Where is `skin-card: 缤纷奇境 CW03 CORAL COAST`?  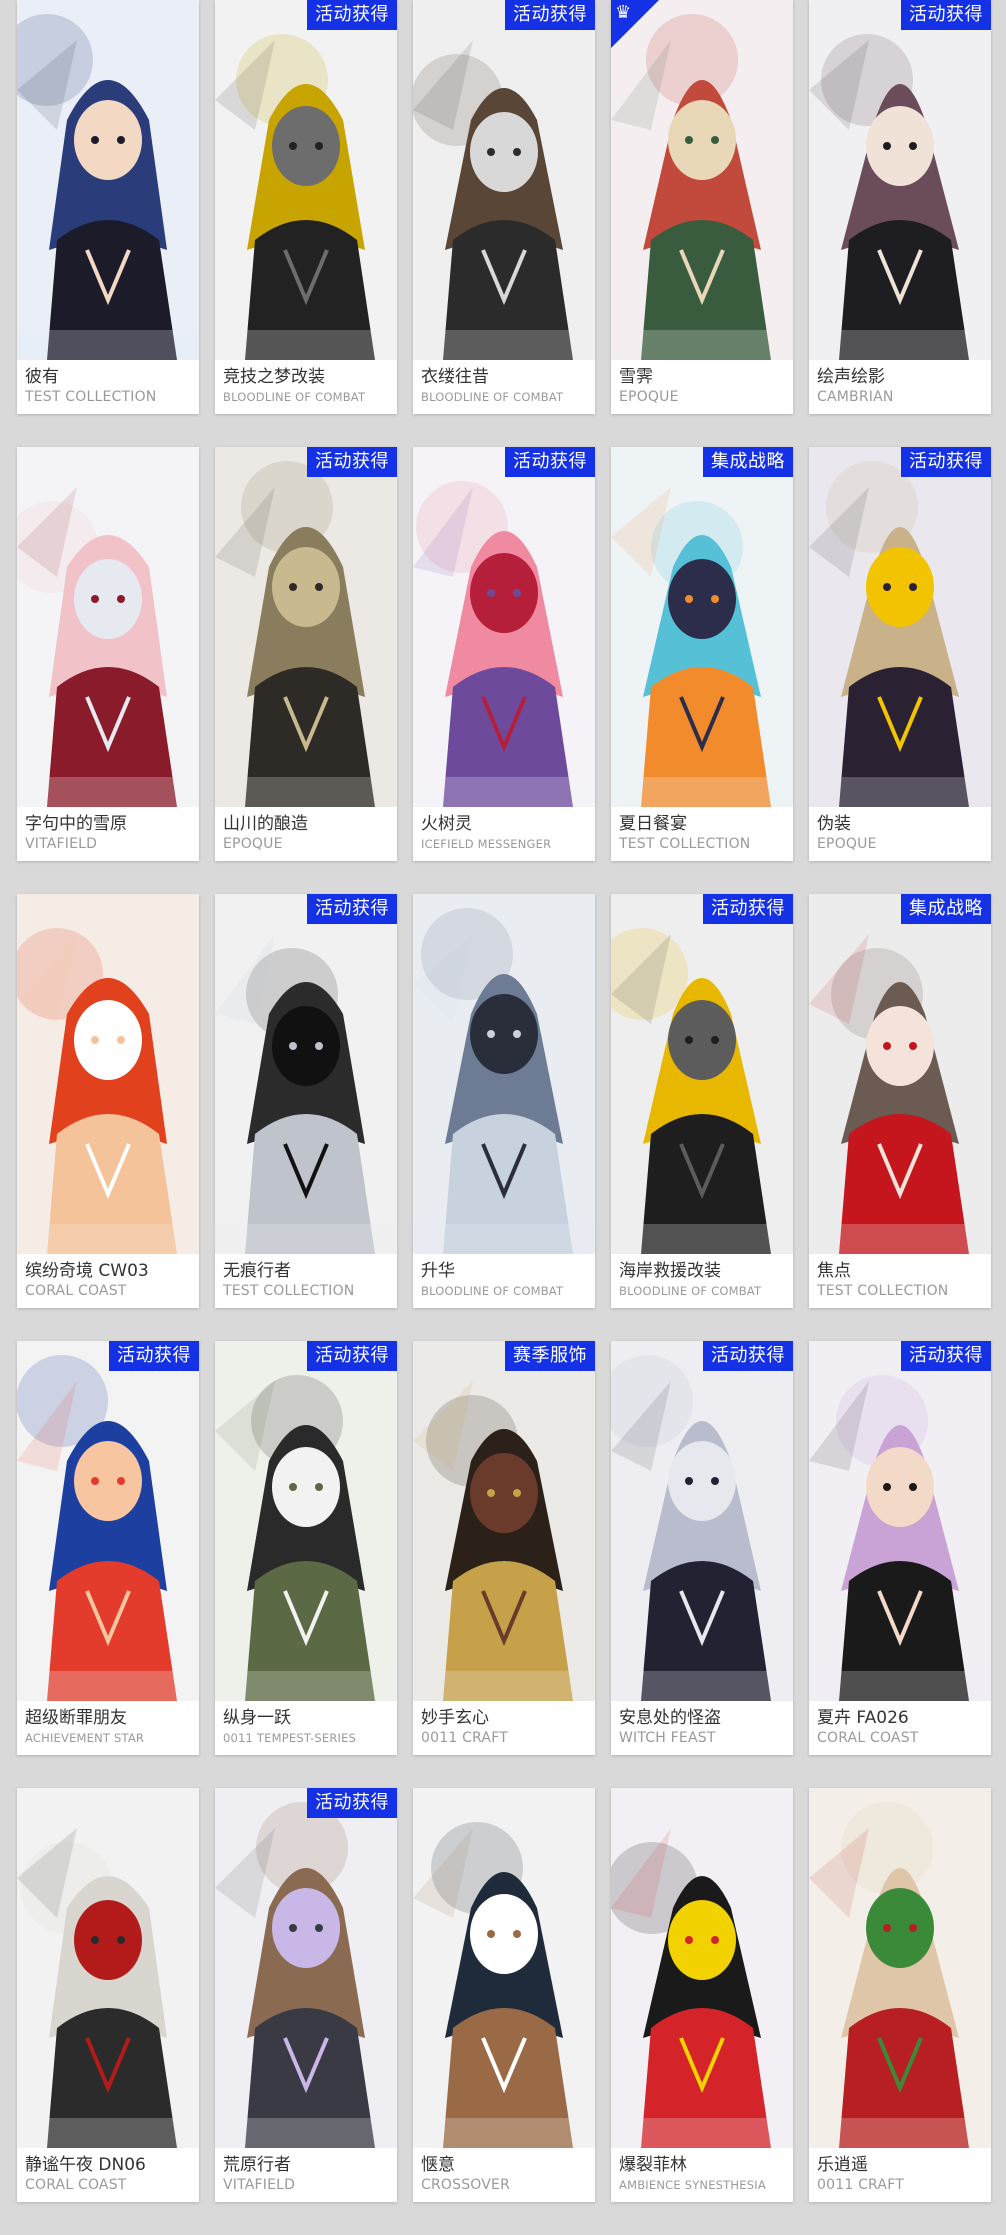
skin-card: 缤纷奇境 CW03 CORAL COAST is located at coordinates (108, 1101).